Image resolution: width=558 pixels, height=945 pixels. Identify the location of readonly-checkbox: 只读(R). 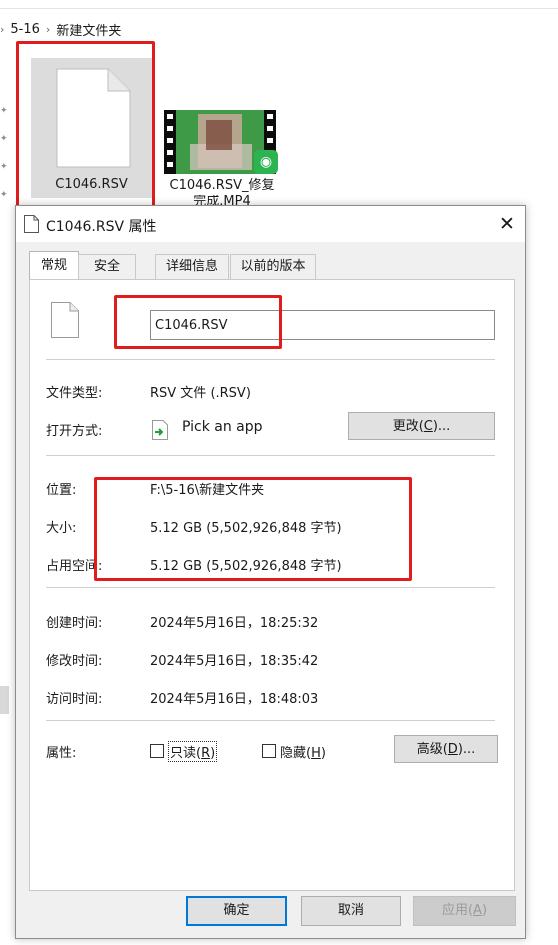
(184, 751).